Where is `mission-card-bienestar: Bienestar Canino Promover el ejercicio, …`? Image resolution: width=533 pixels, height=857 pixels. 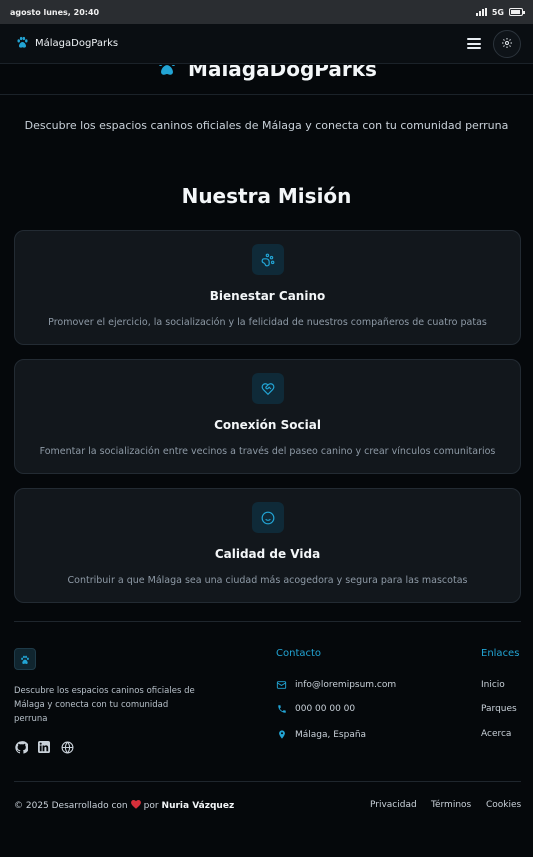 mission-card-bienestar: Bienestar Canino Promover el ejercicio, … is located at coordinates (267, 287).